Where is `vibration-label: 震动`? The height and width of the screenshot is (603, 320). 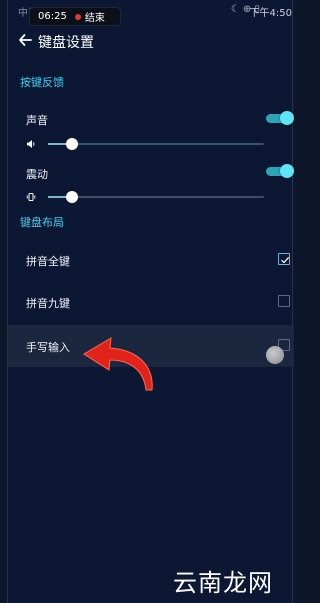
vibration-label: 震动 is located at coordinates (37, 174).